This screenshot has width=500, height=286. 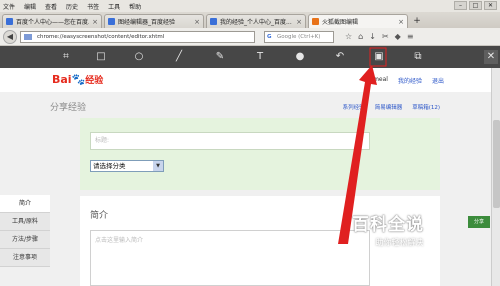 What do you see at coordinates (127, 166) in the screenshot?
I see `category-select: 请选择分类 ▼` at bounding box center [127, 166].